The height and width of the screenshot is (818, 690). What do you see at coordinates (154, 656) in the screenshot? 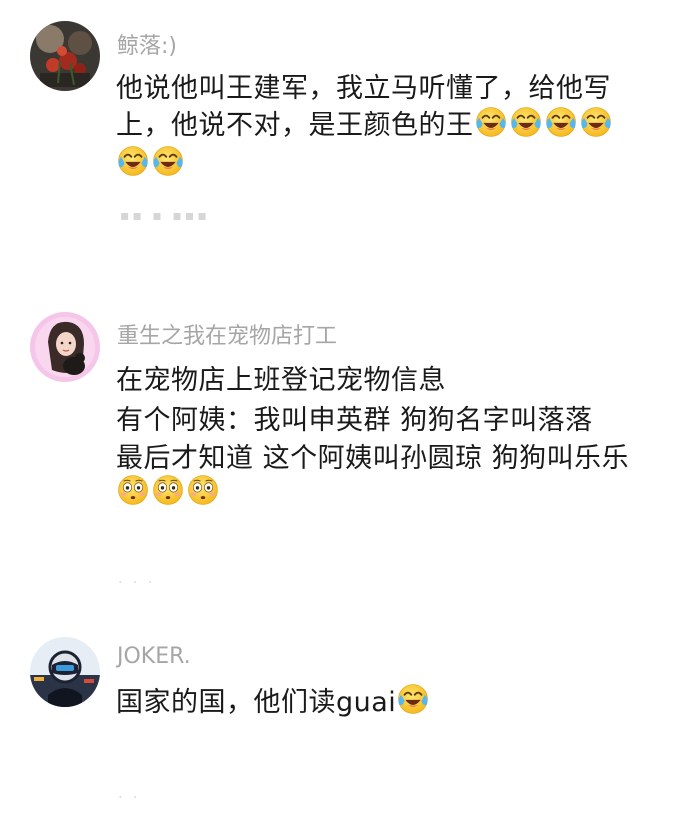
I see `username: JOKER.` at bounding box center [154, 656].